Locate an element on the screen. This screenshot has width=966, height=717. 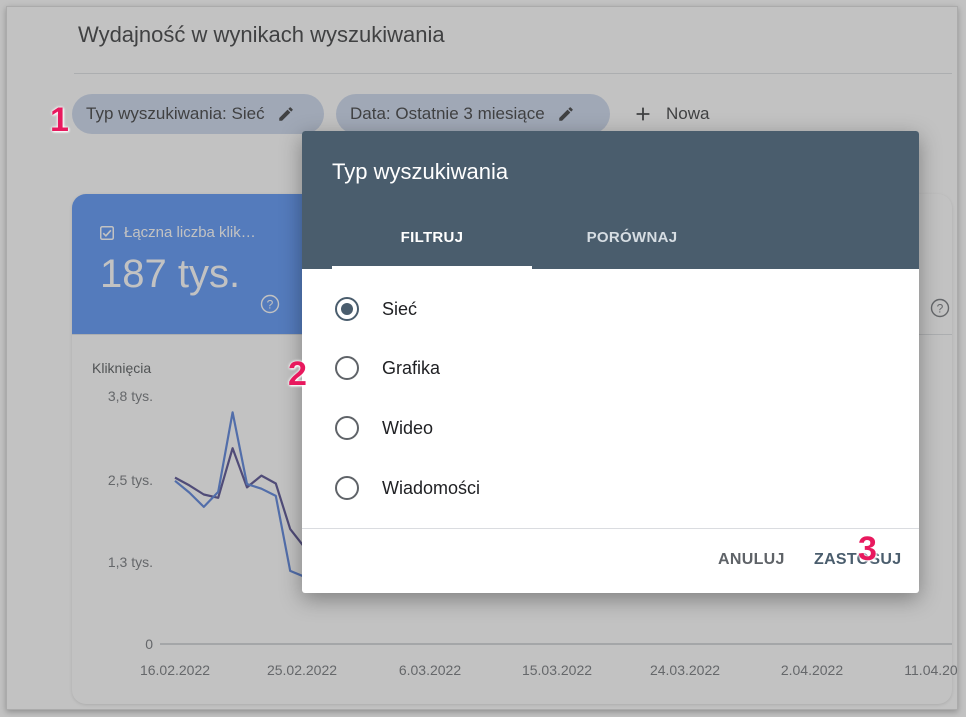
cancel-button: ANULUJ is located at coordinates (751, 560).